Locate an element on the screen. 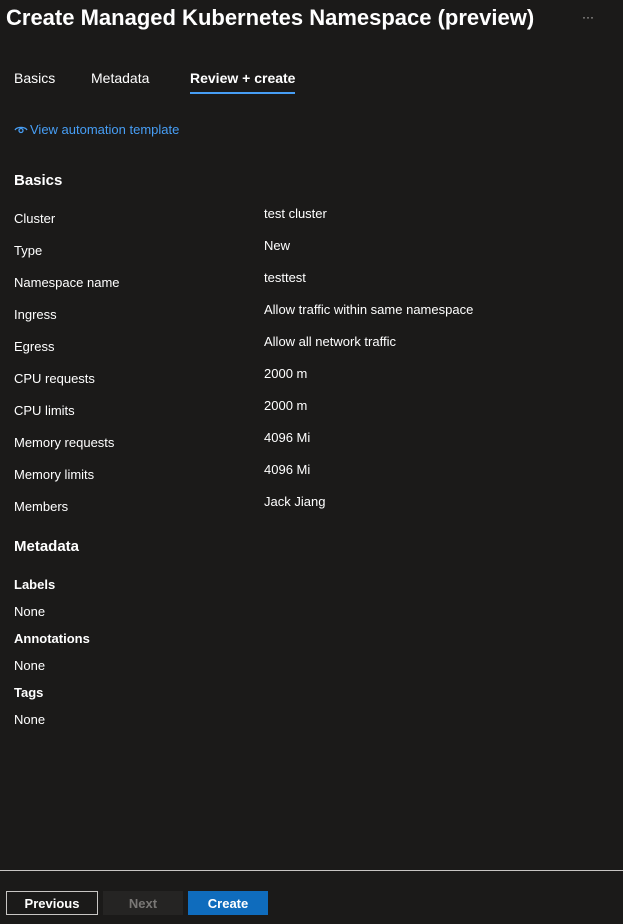  metadata-heading: Metadata is located at coordinates (47, 546).